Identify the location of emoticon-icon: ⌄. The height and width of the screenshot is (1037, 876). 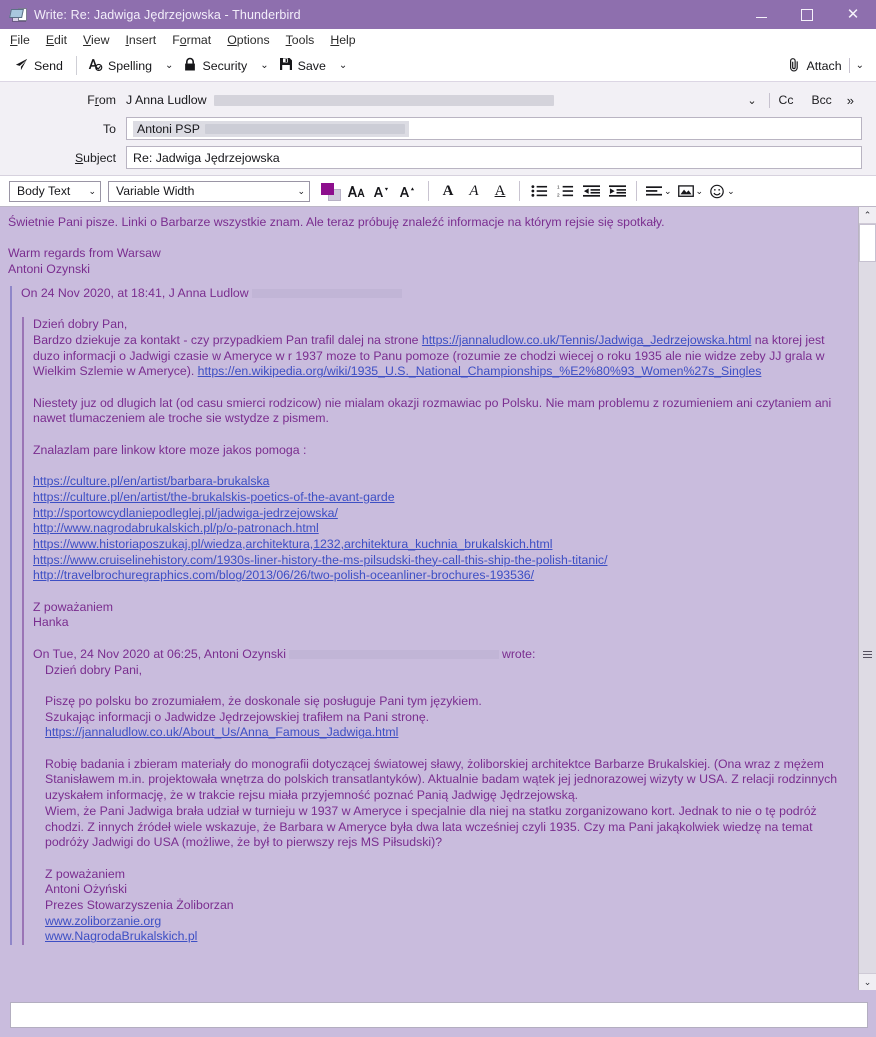
(722, 191).